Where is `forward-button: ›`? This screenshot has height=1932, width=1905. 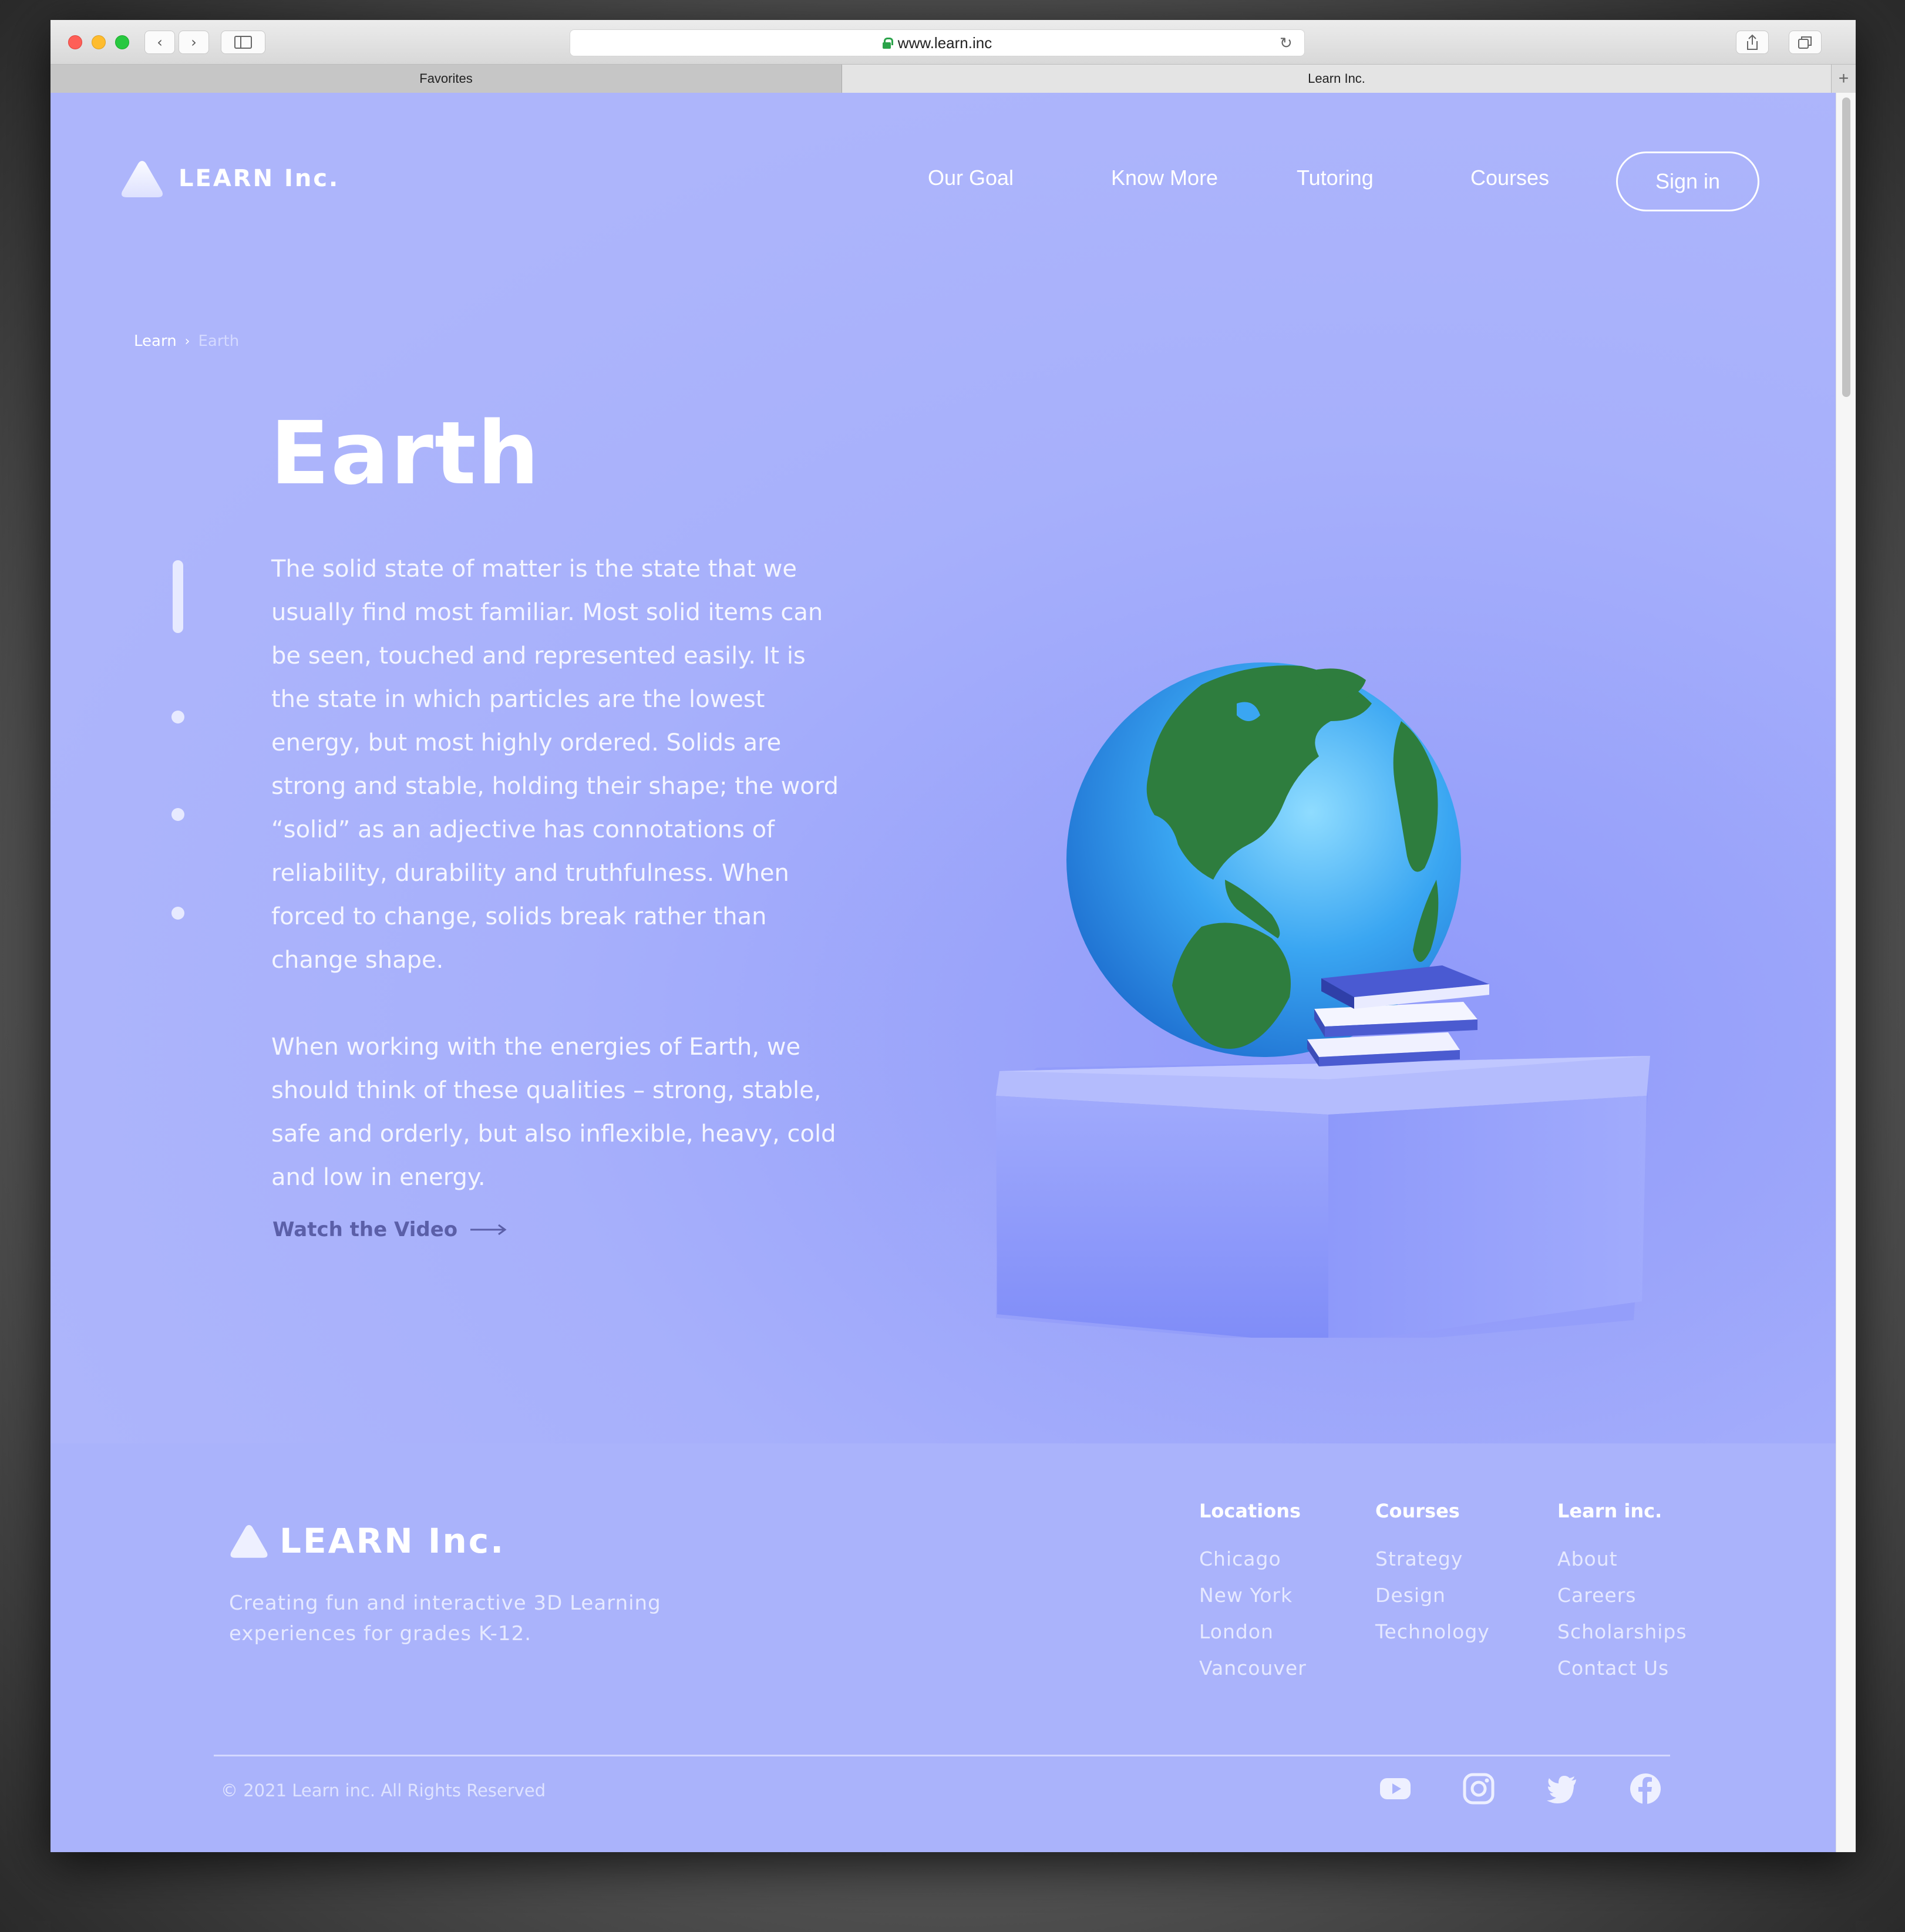 forward-button: › is located at coordinates (194, 42).